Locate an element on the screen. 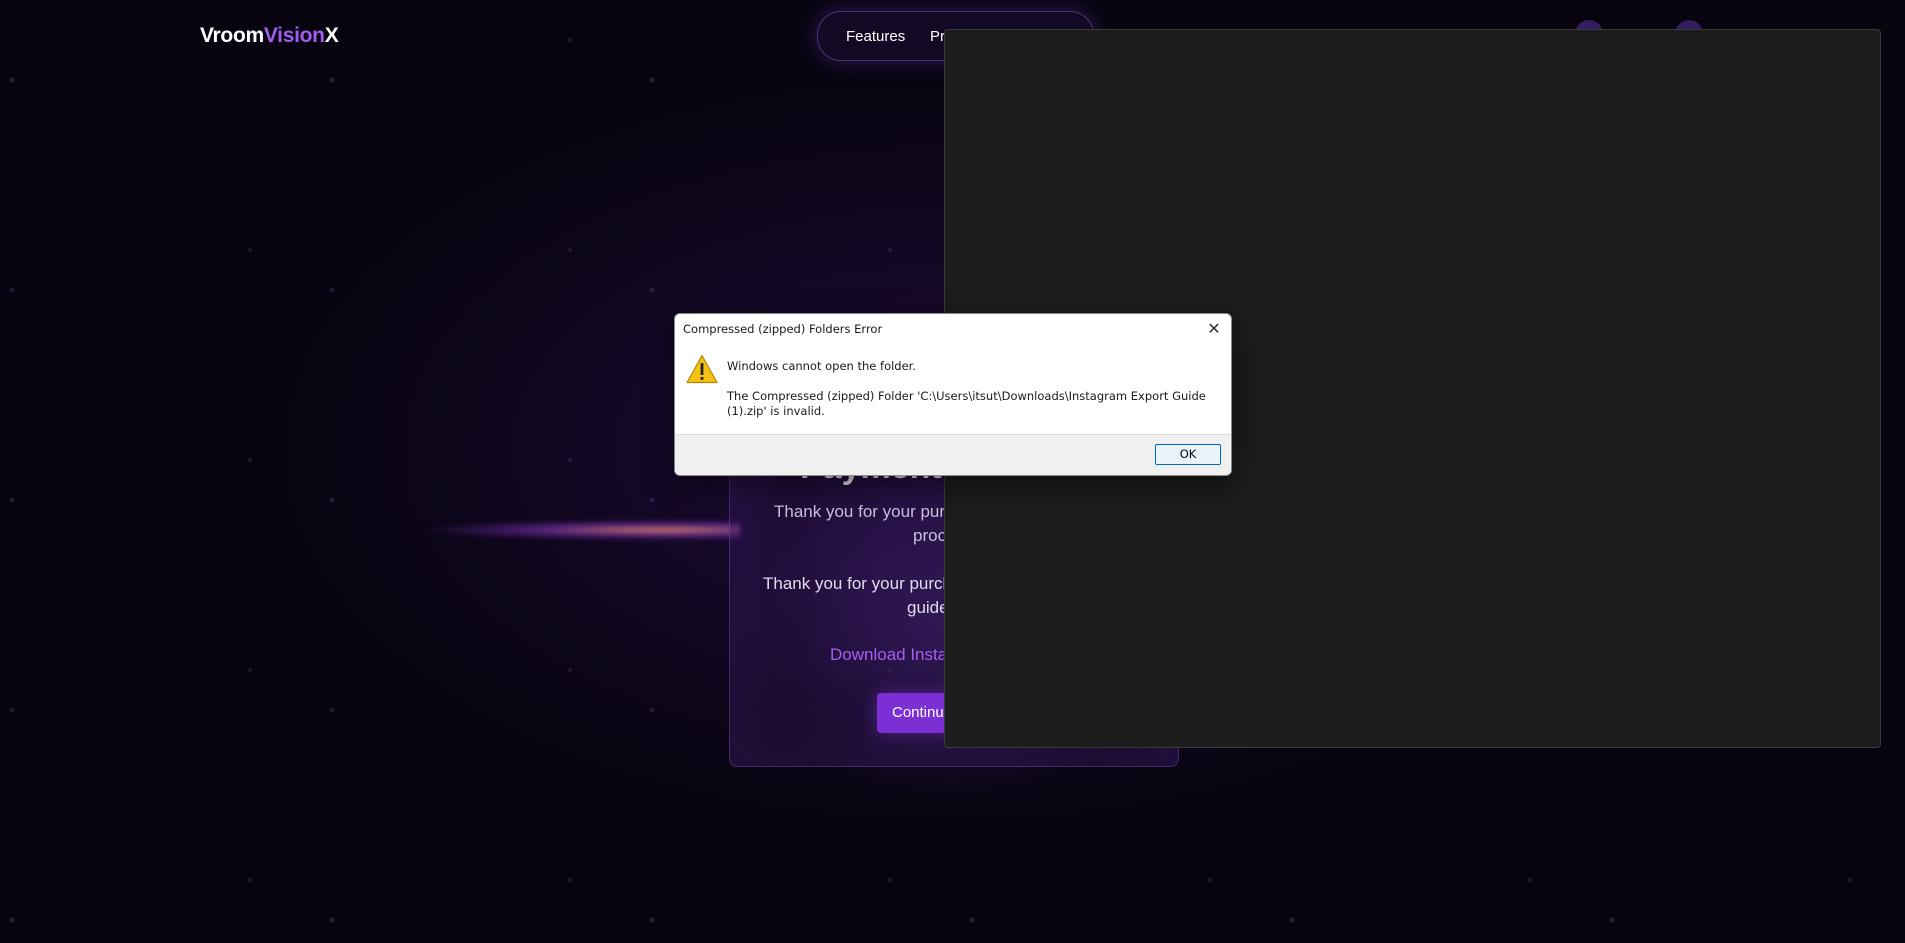 The height and width of the screenshot is (943, 1905). dialog-title: Compressed (zipped) Folders Error is located at coordinates (783, 329).